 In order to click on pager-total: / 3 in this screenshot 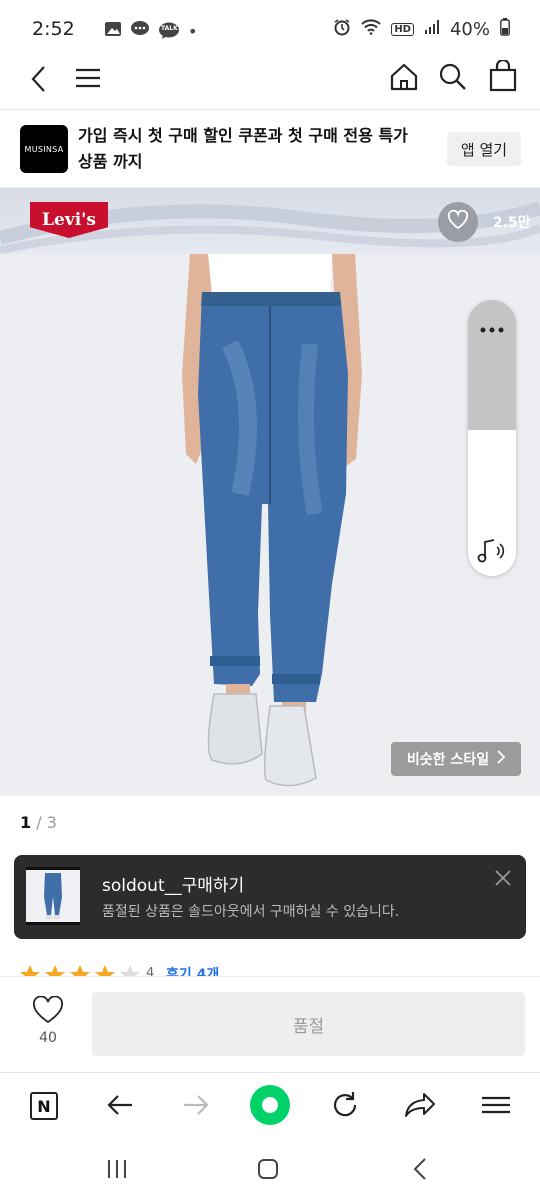, I will do `click(46, 822)`.